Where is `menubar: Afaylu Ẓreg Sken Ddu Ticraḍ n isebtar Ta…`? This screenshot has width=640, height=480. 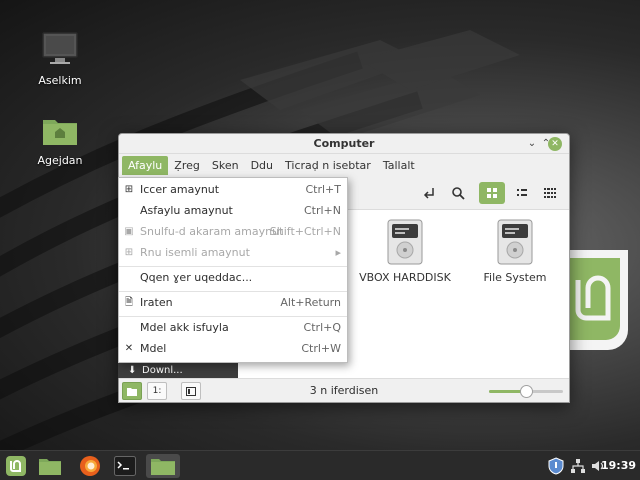
menubar: Afaylu Ẓreg Sken Ddu Ticraḍ n isebtar Ta… is located at coordinates (344, 165).